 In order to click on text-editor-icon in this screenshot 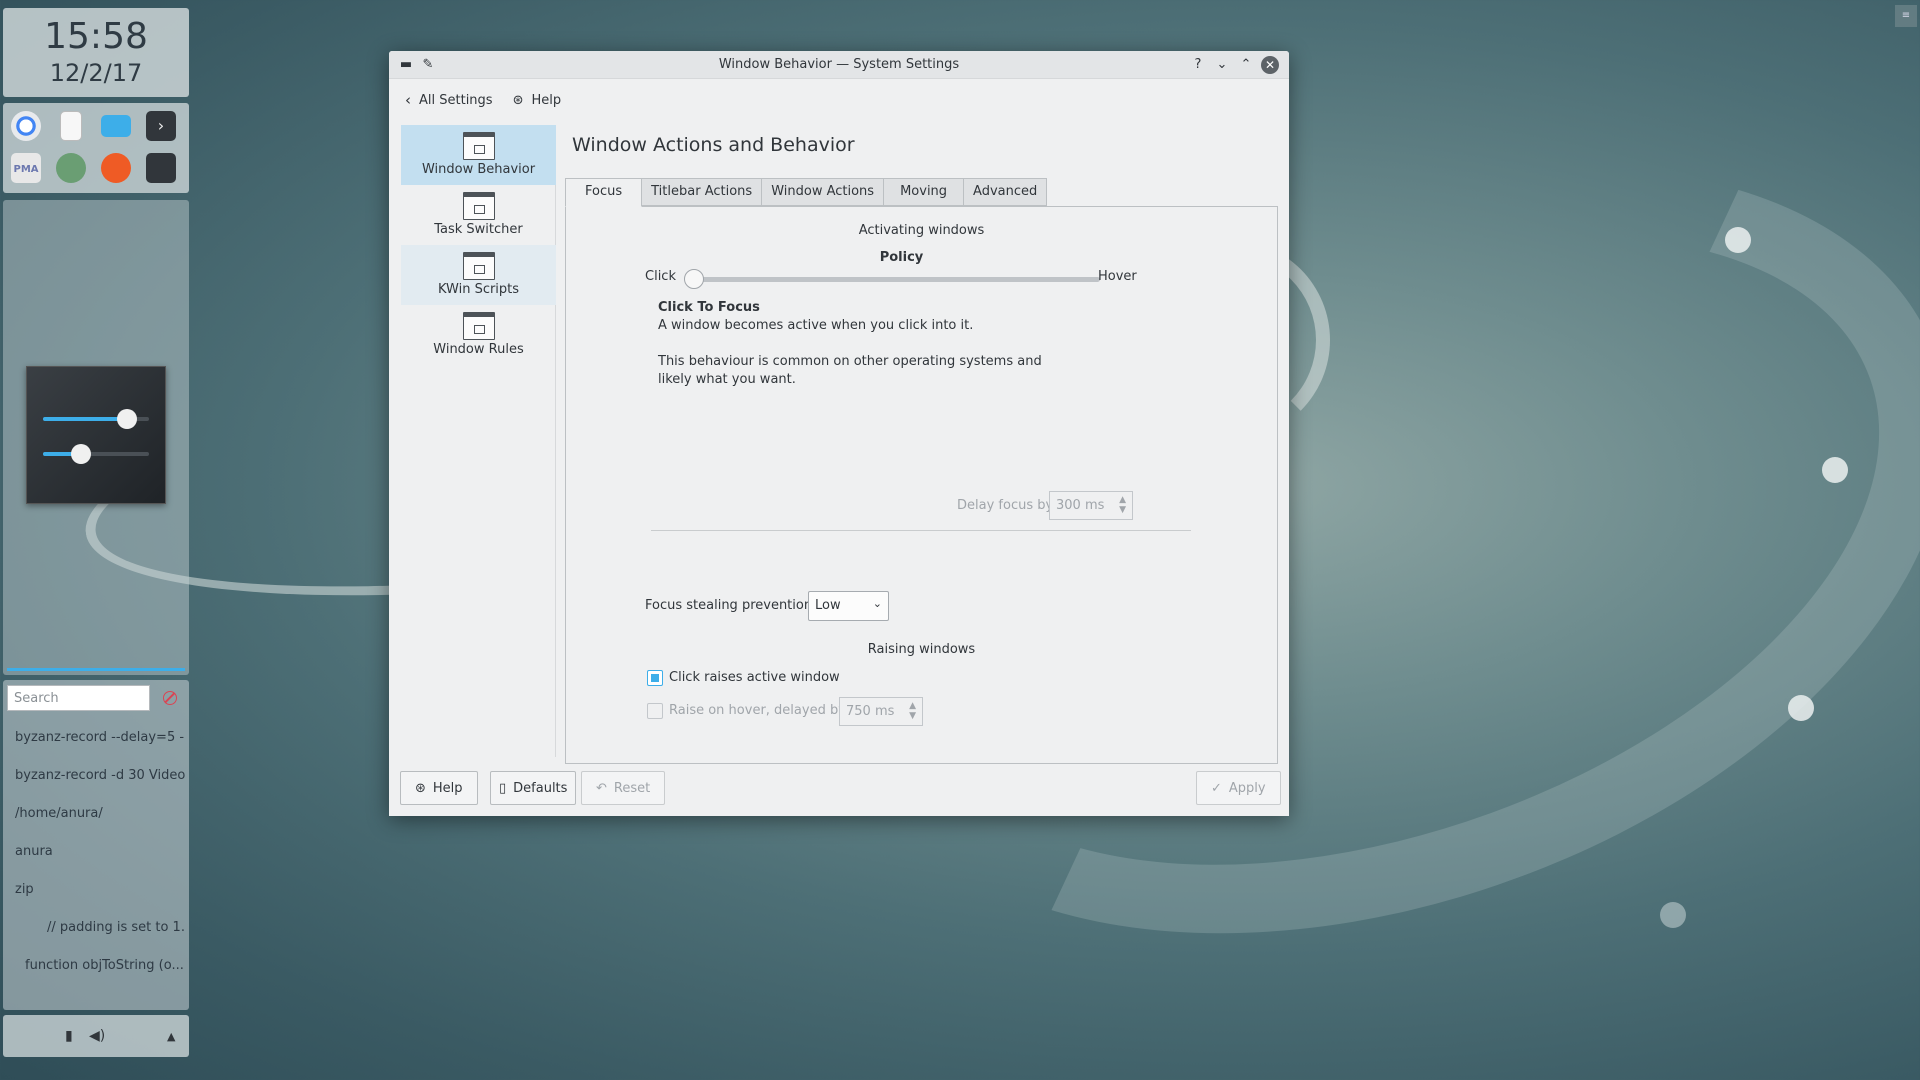, I will do `click(71, 126)`.